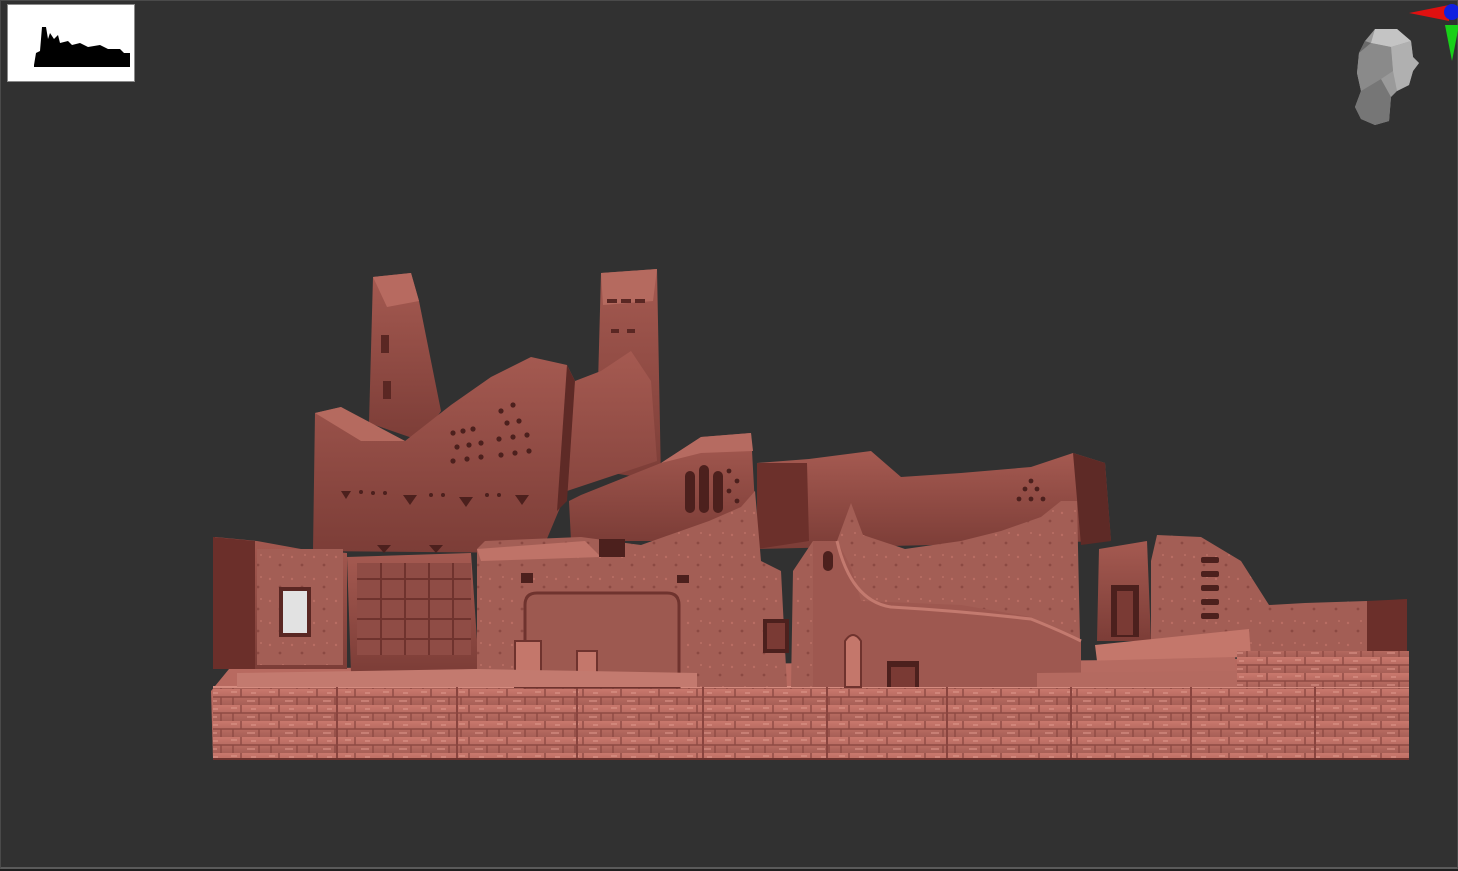 Image resolution: width=1458 pixels, height=871 pixels. Describe the element at coordinates (1451, 43) in the screenshot. I see `y-axis-icon` at that location.